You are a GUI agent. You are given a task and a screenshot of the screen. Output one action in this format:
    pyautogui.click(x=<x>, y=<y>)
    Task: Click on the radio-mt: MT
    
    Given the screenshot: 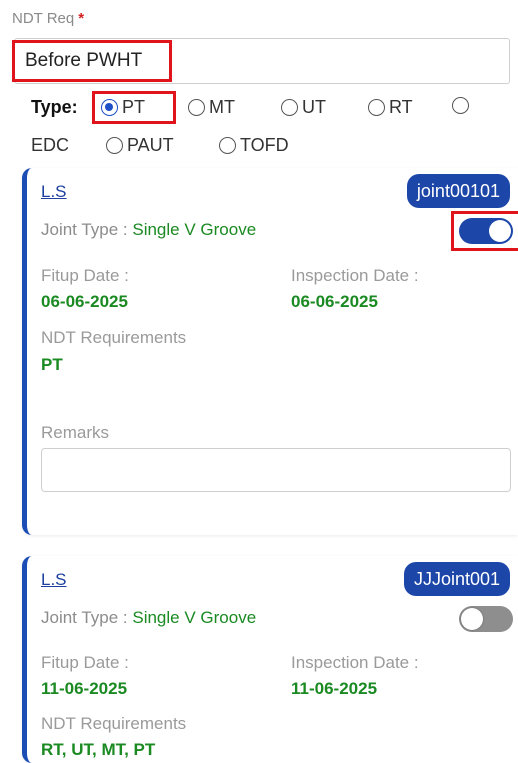 What is the action you would take?
    pyautogui.click(x=211, y=107)
    